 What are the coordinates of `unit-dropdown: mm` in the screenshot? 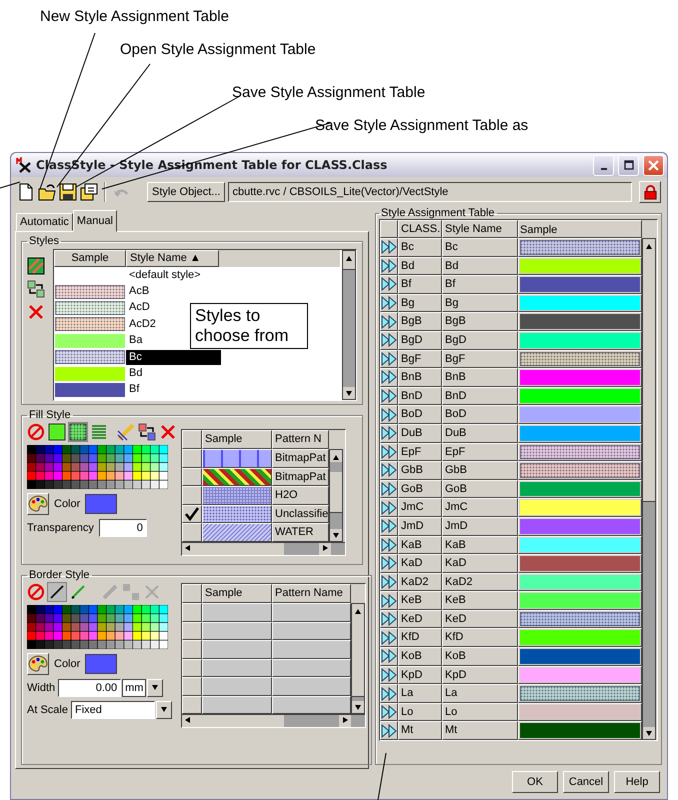 It's located at (134, 688).